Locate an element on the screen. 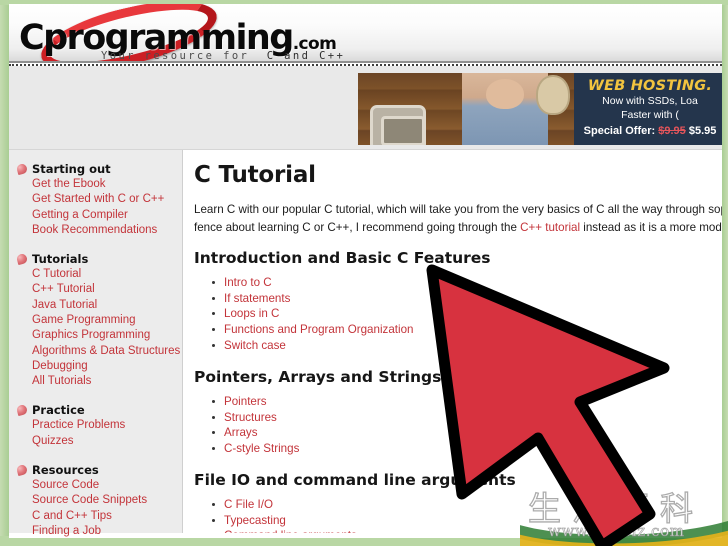 The height and width of the screenshot is (546, 728). link-functions-and-program-organization: Functions and Program Organization is located at coordinates (318, 329).